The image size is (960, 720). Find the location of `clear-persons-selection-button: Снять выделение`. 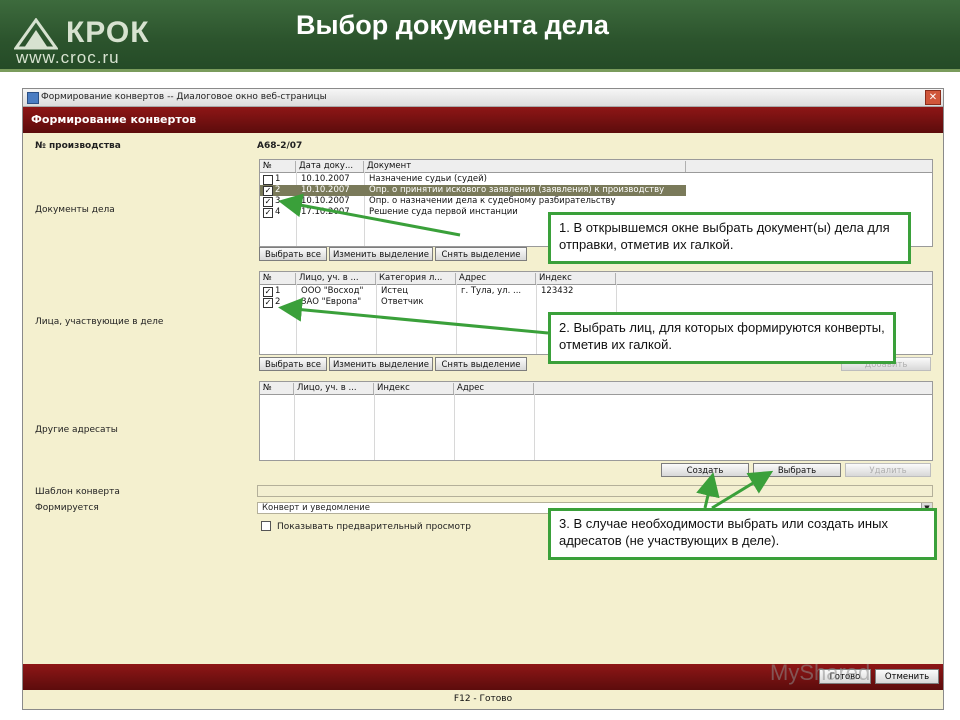

clear-persons-selection-button: Снять выделение is located at coordinates (481, 364).